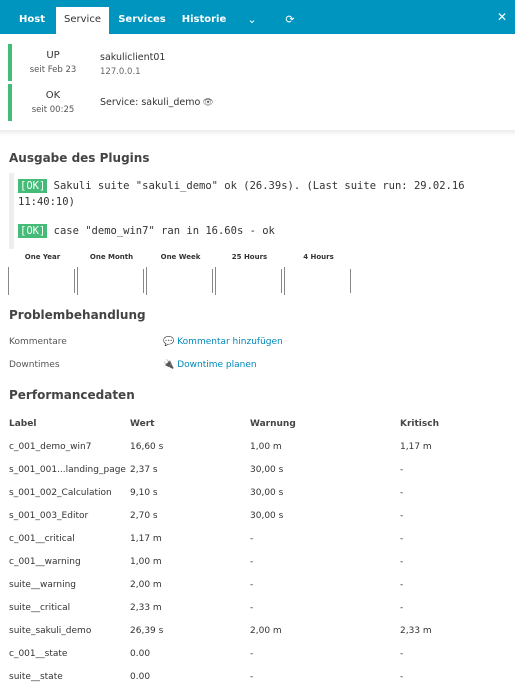  What do you see at coordinates (169, 365) in the screenshot?
I see `plug-icon: 🔌` at bounding box center [169, 365].